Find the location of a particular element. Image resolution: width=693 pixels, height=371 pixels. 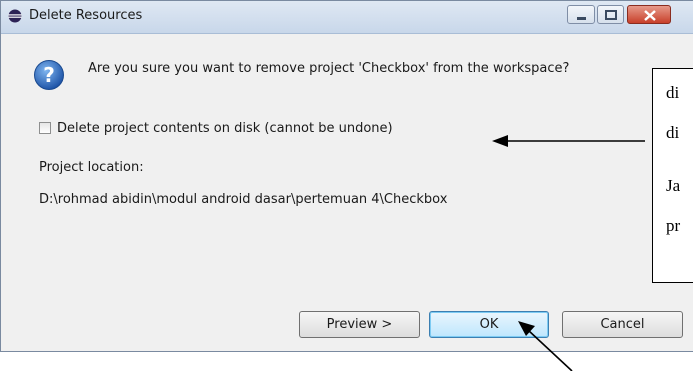

arrow-to-checkbox is located at coordinates (568, 141).